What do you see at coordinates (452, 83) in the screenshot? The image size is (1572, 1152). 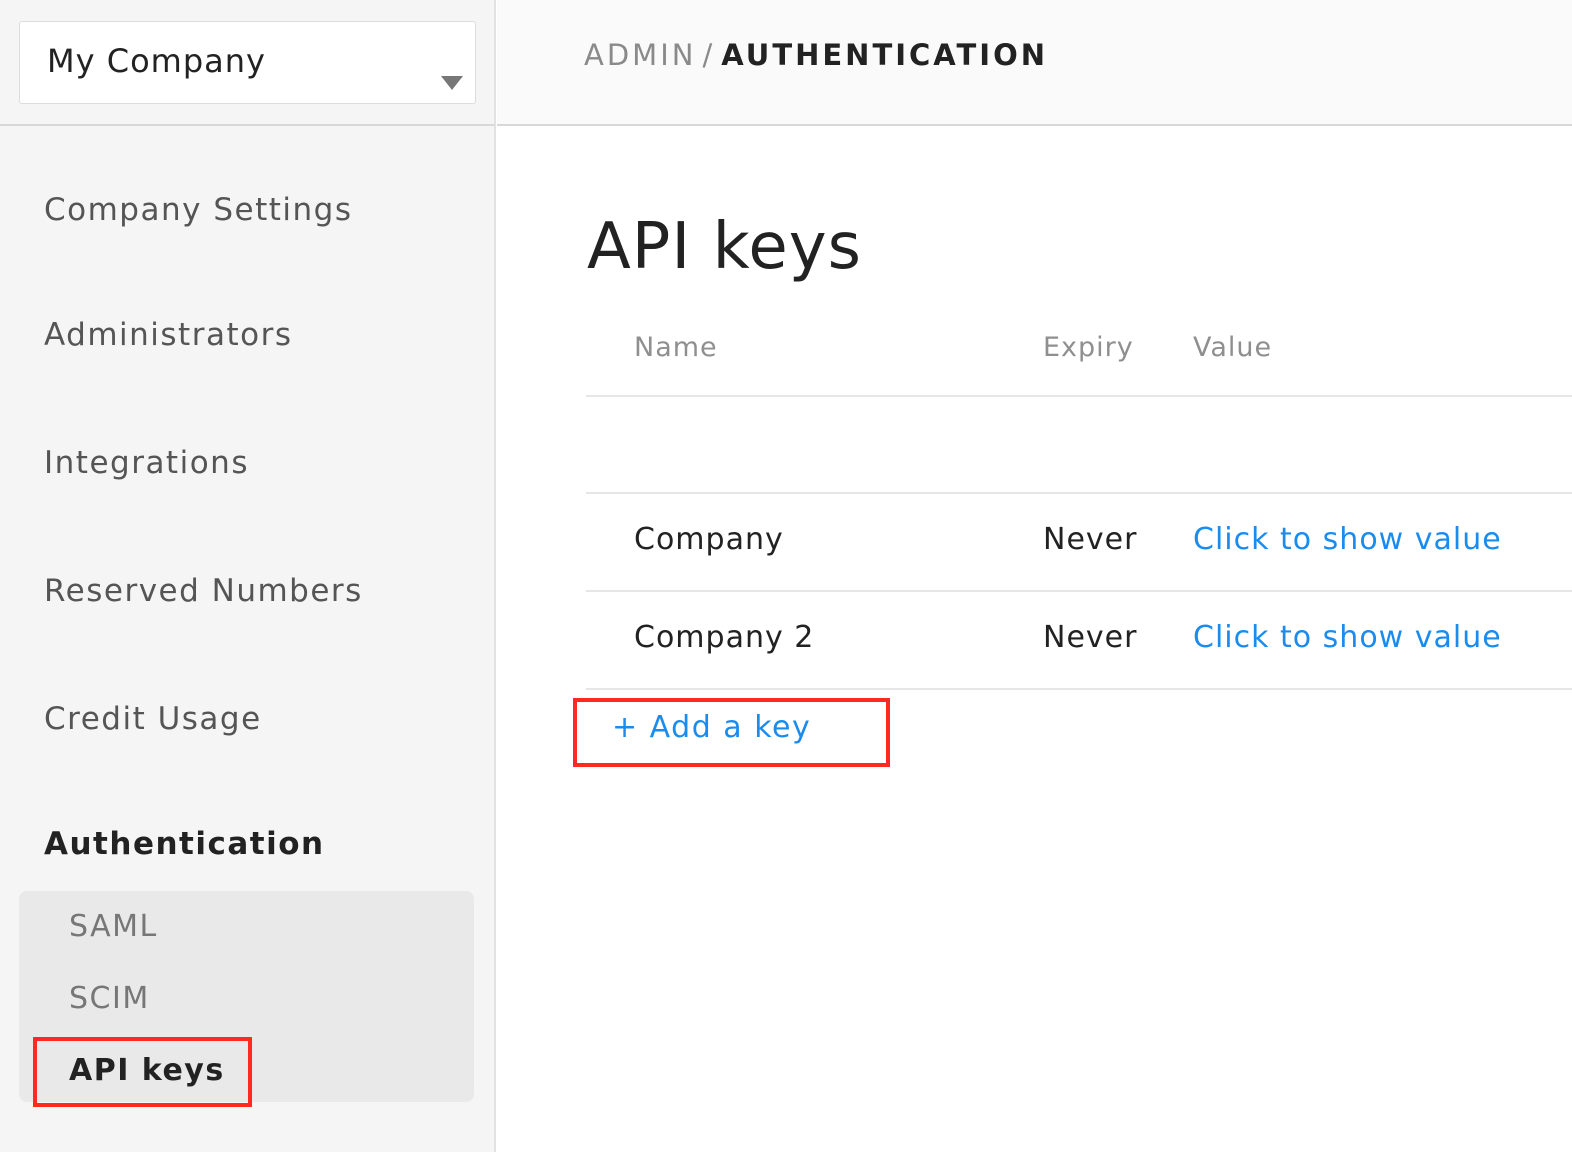 I see `caret-down-icon` at bounding box center [452, 83].